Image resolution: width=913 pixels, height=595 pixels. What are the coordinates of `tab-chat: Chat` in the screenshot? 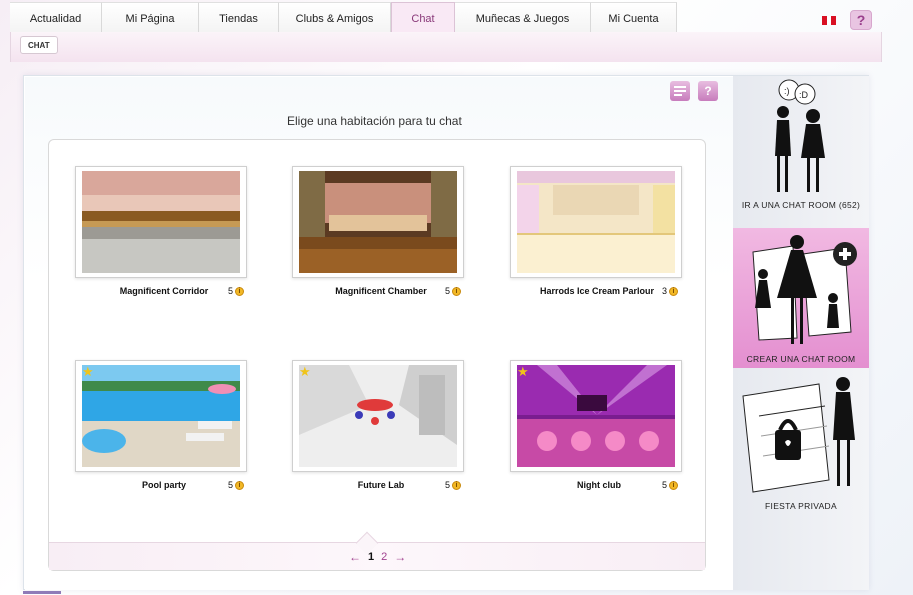 It's located at (423, 17).